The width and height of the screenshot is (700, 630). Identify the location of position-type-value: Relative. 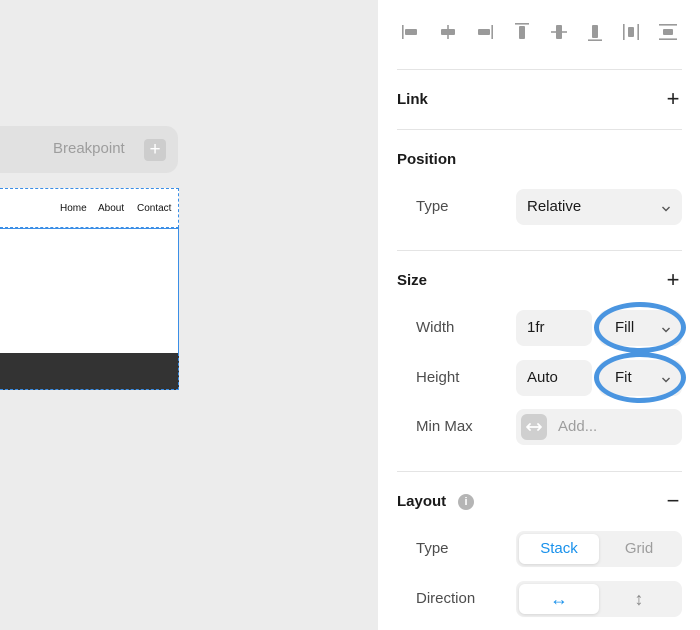
(554, 206).